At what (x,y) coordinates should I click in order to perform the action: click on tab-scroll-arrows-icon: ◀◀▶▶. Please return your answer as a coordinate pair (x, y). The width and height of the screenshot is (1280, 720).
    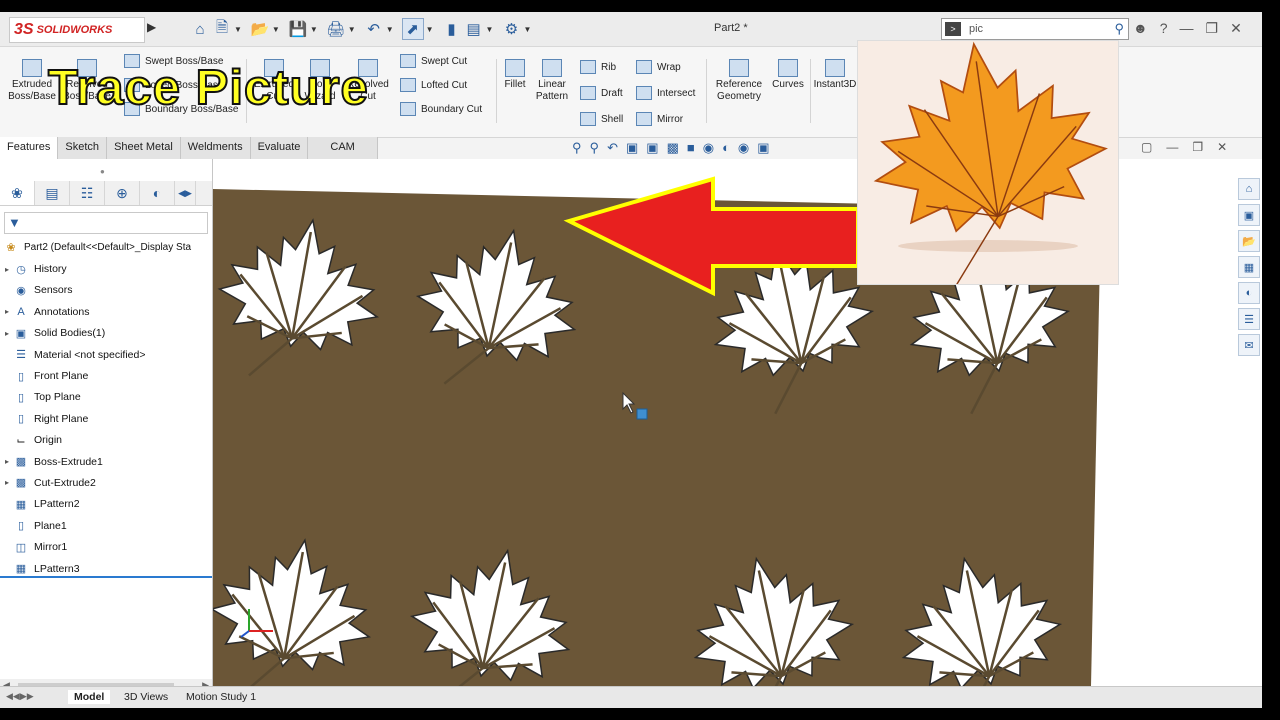
    Looking at the image, I should click on (20, 696).